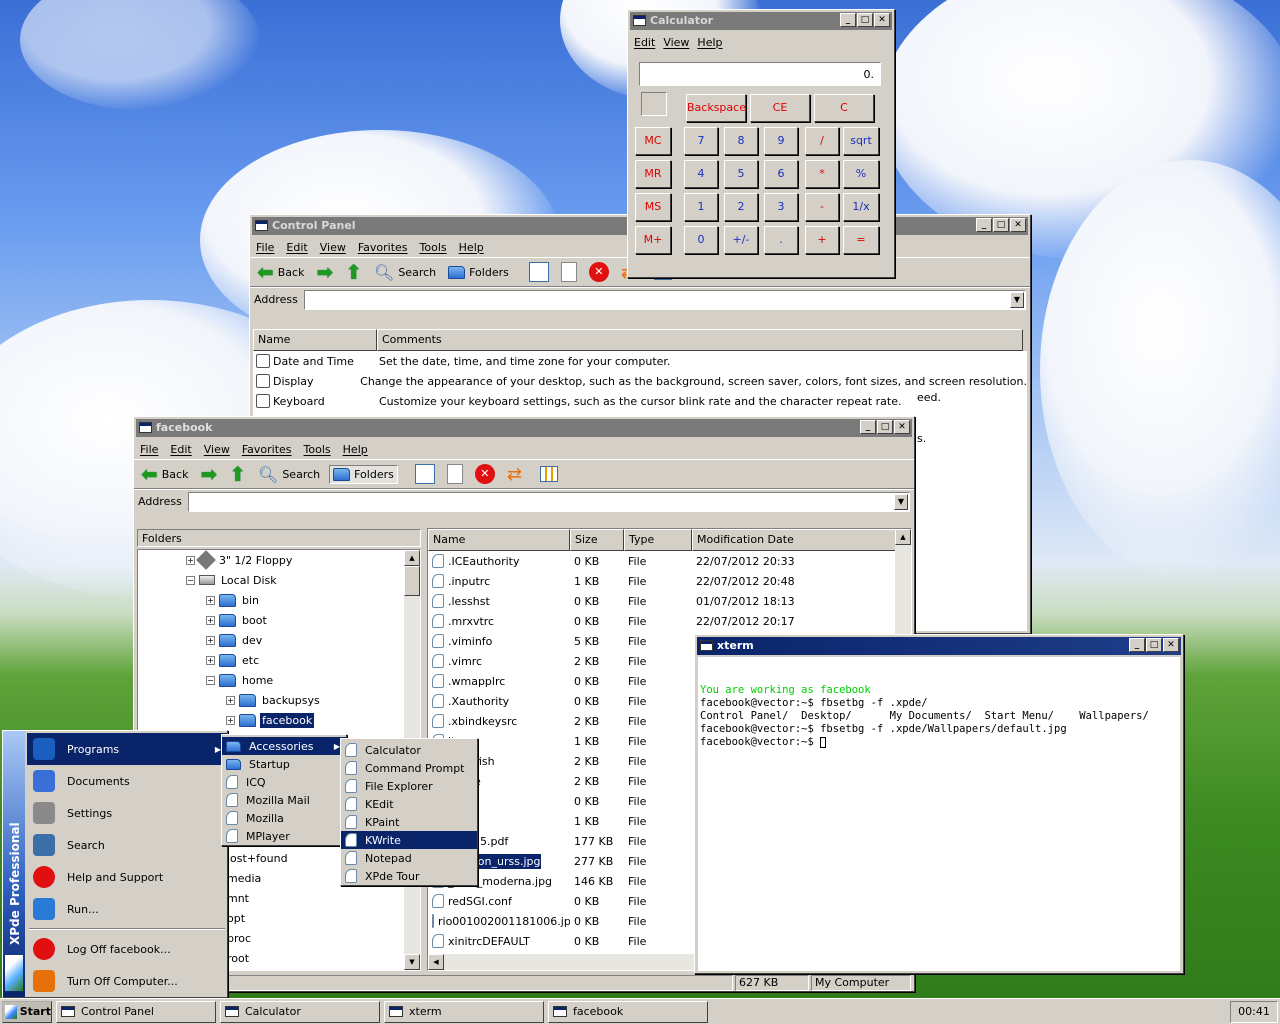 This screenshot has width=1280, height=1024. I want to click on tree-item: +3" 1/2 Floppy, so click(279, 560).